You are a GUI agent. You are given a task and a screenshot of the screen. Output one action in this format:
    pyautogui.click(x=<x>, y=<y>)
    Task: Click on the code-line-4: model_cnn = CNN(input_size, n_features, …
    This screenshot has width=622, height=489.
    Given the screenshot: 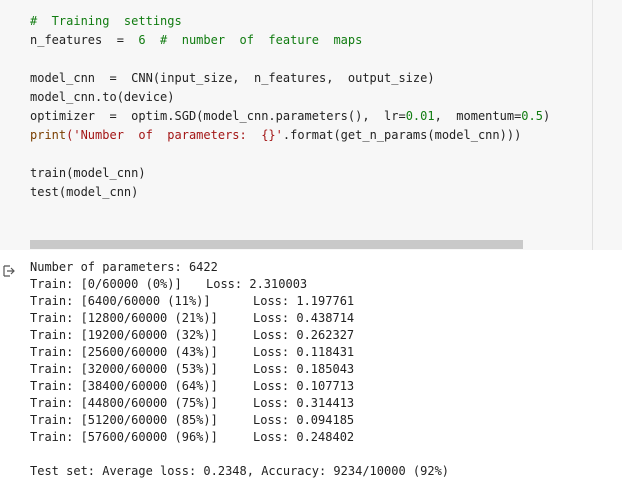 What is the action you would take?
    pyautogui.click(x=232, y=78)
    